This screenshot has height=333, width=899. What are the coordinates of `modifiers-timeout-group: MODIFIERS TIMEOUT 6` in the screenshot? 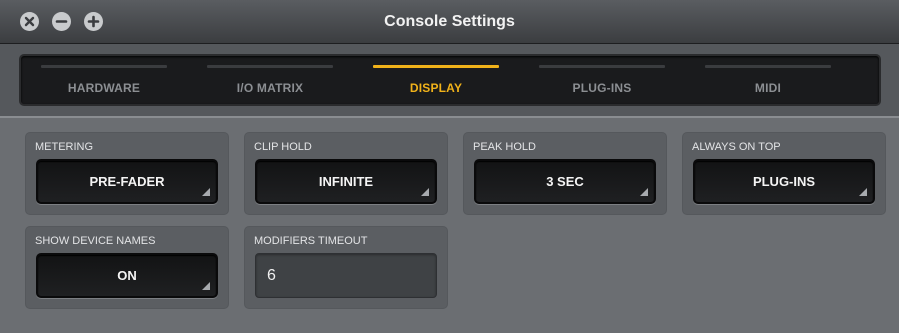 It's located at (346, 267).